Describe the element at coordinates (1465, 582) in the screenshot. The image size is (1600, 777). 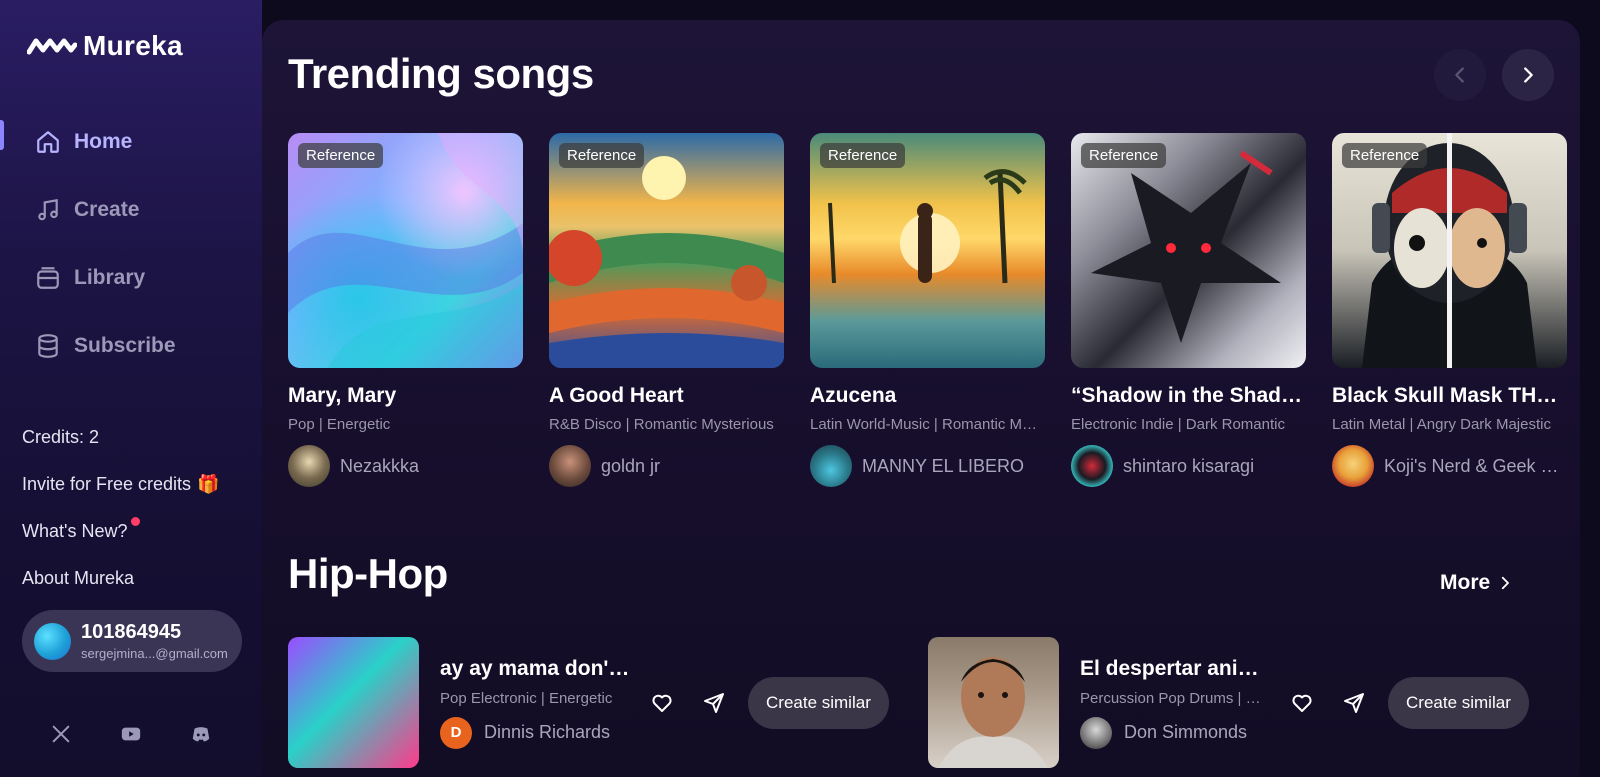
I see `more-label: More` at that location.